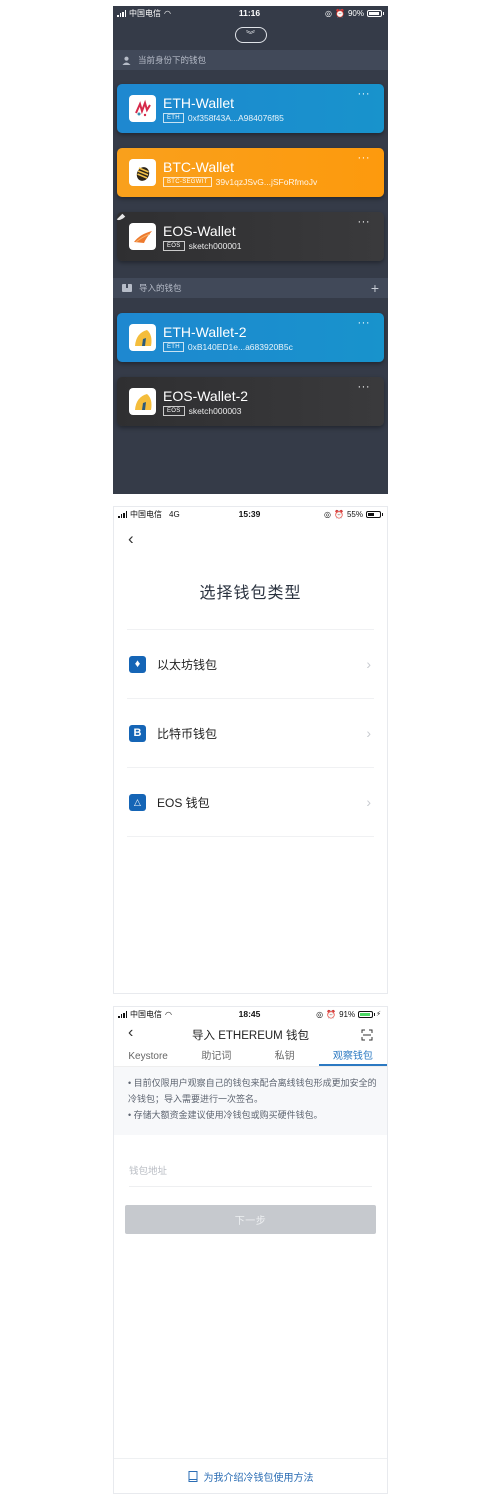  I want to click on battery-percent: 91%, so click(347, 1014).